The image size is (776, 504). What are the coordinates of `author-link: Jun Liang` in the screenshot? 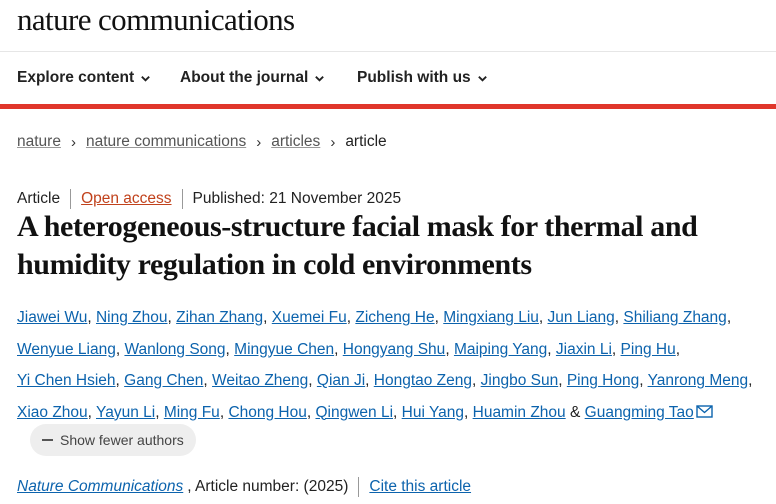 It's located at (581, 317).